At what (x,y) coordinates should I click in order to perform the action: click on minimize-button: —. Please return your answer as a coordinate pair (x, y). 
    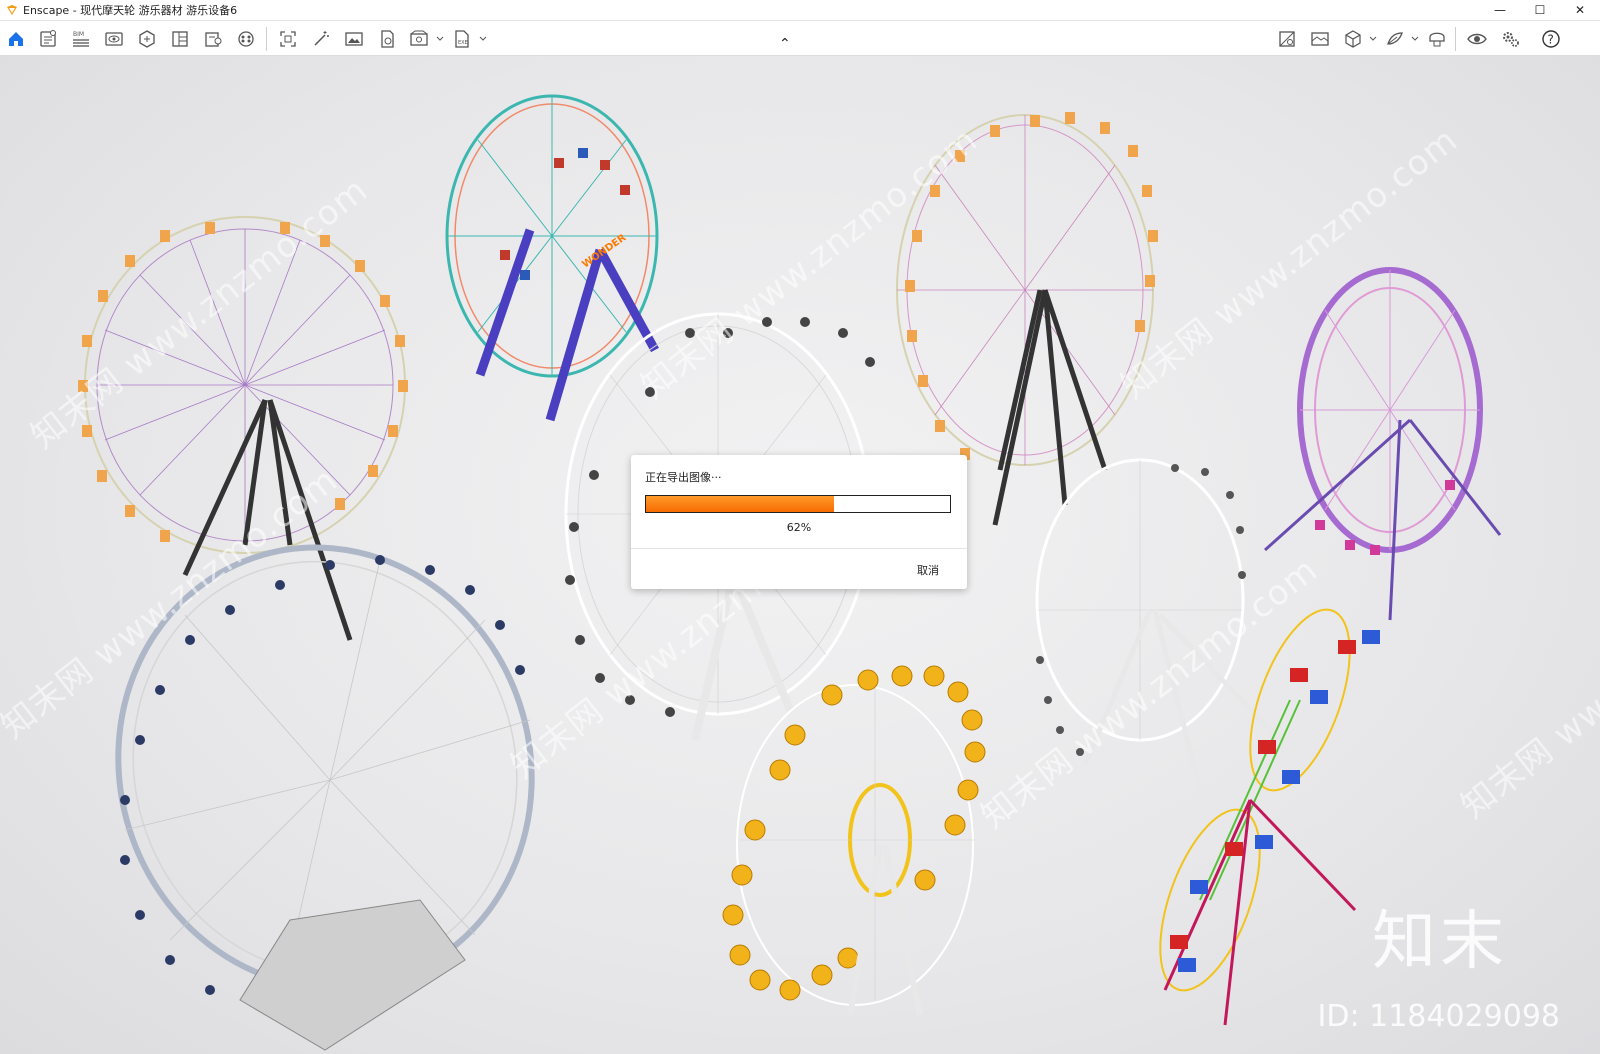
    Looking at the image, I should click on (1500, 10).